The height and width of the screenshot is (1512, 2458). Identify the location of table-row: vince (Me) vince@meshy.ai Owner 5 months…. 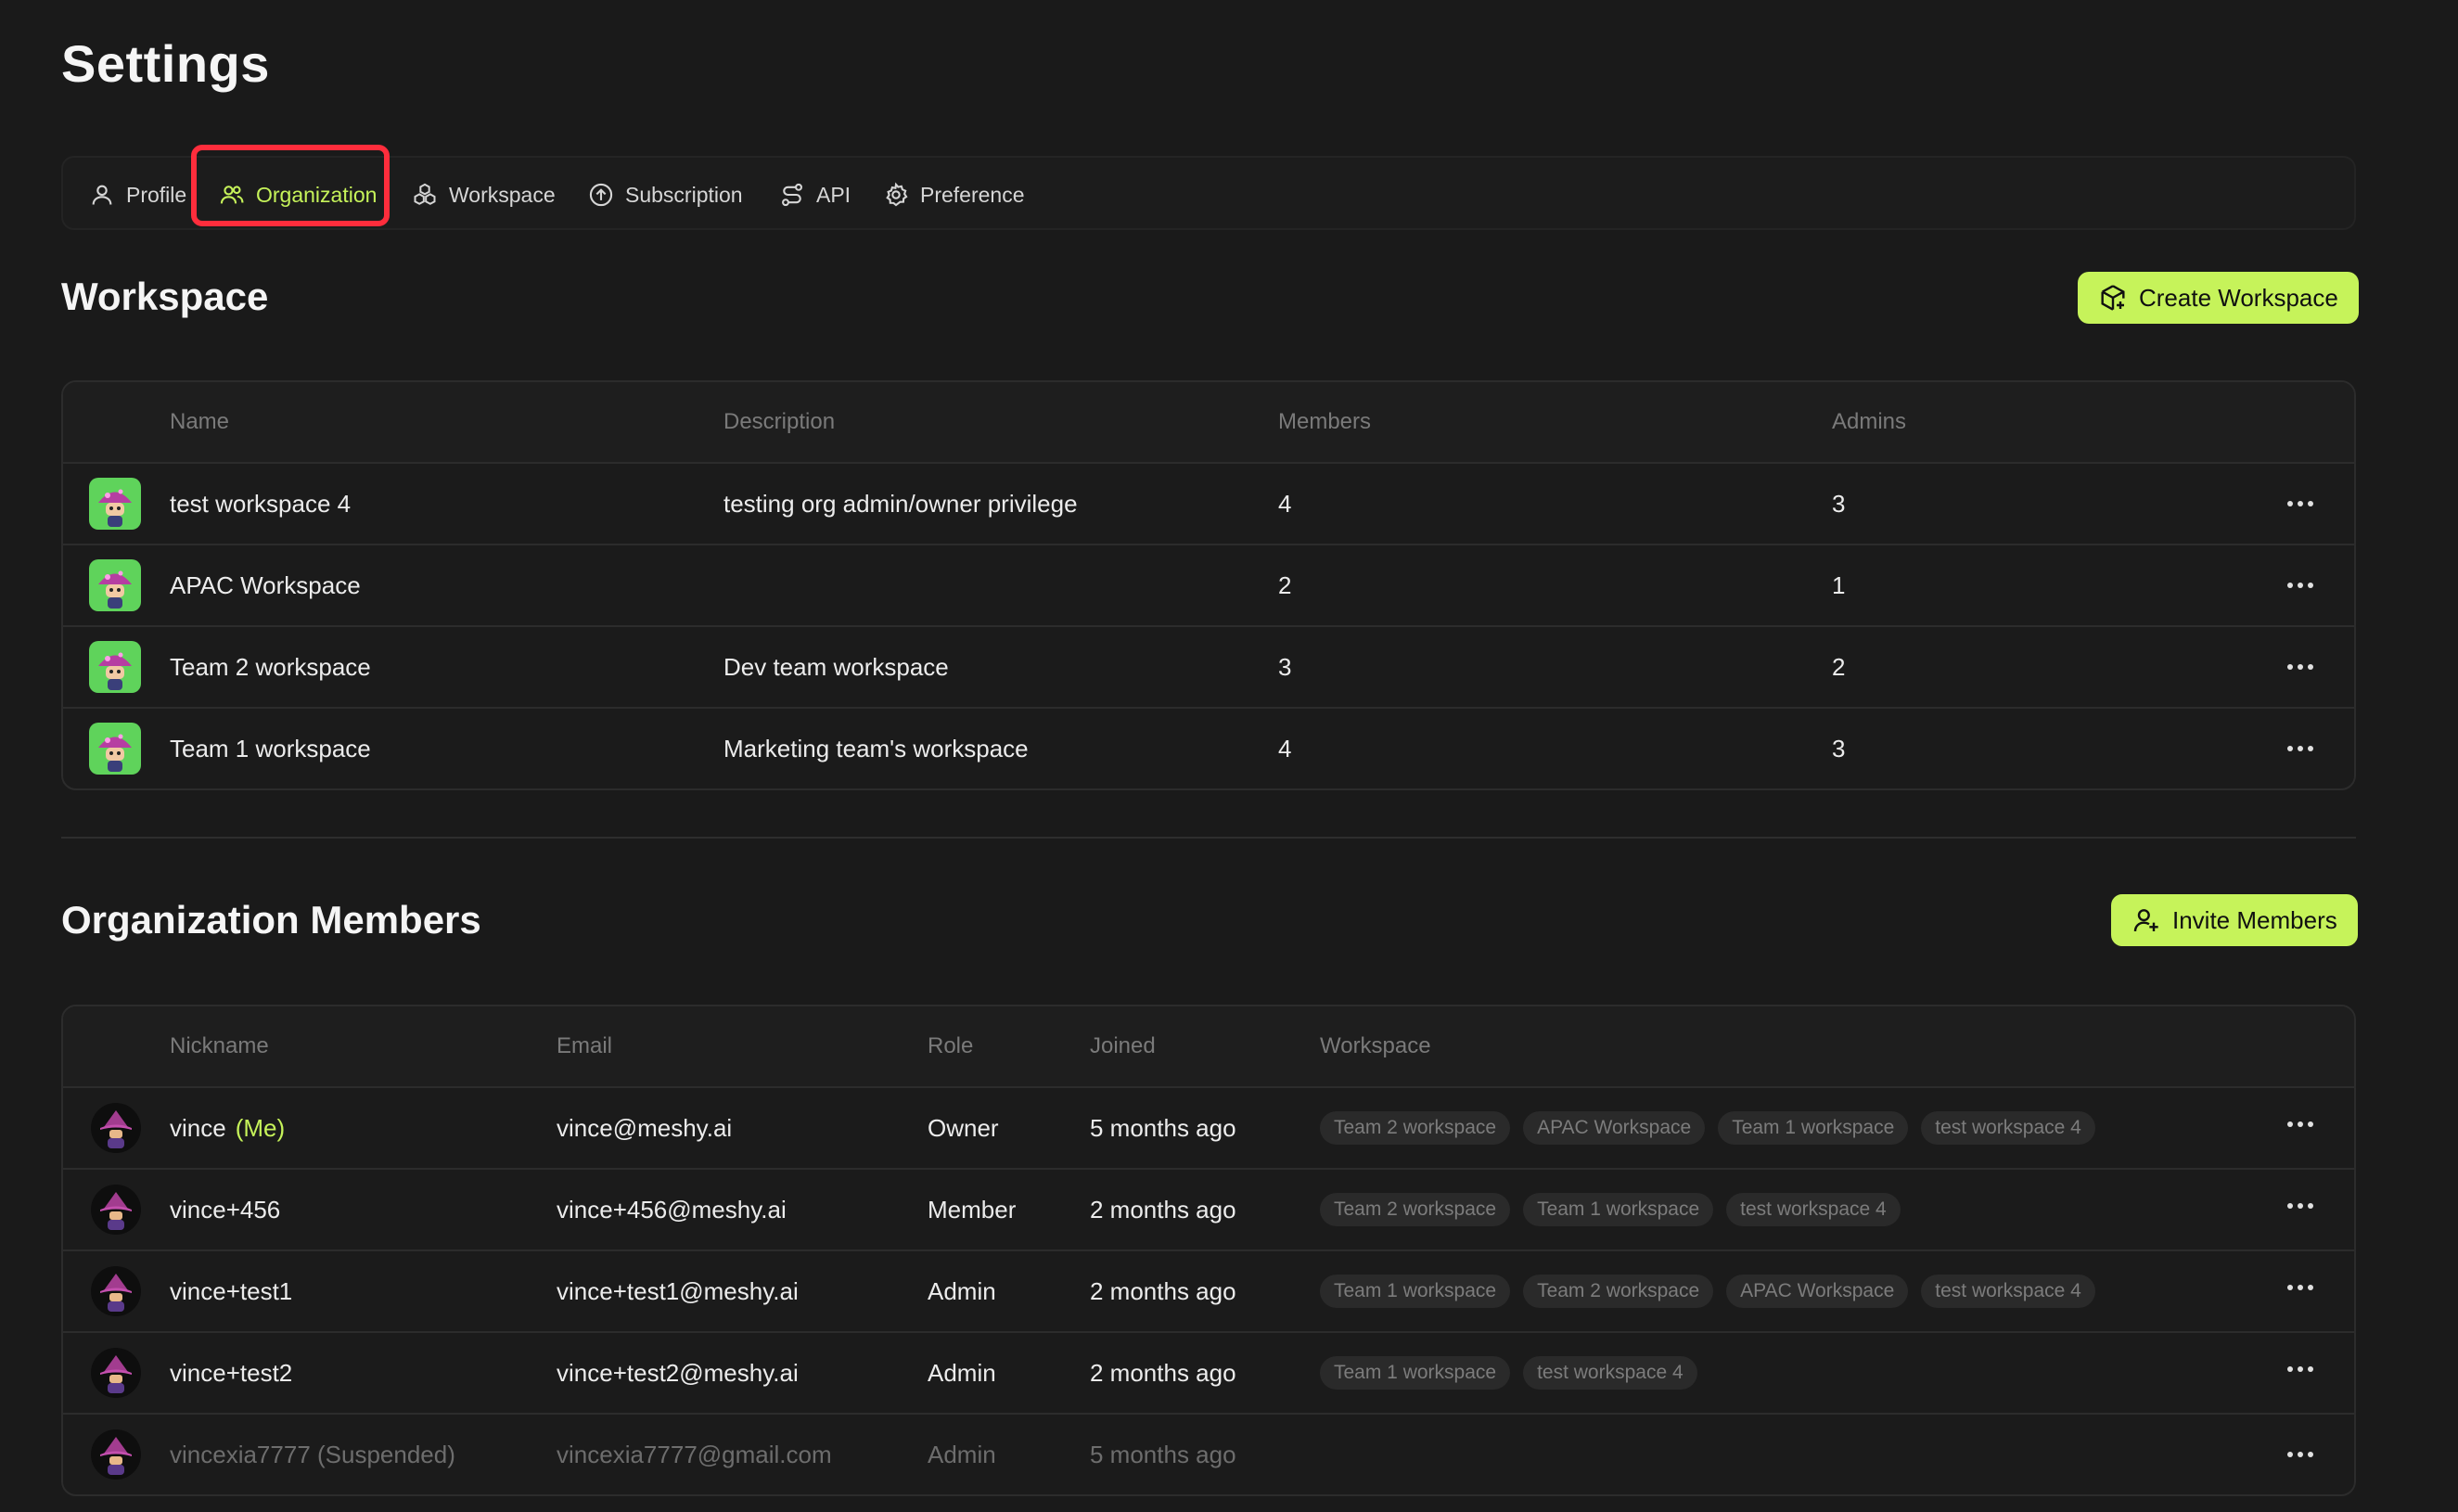
(1208, 1129).